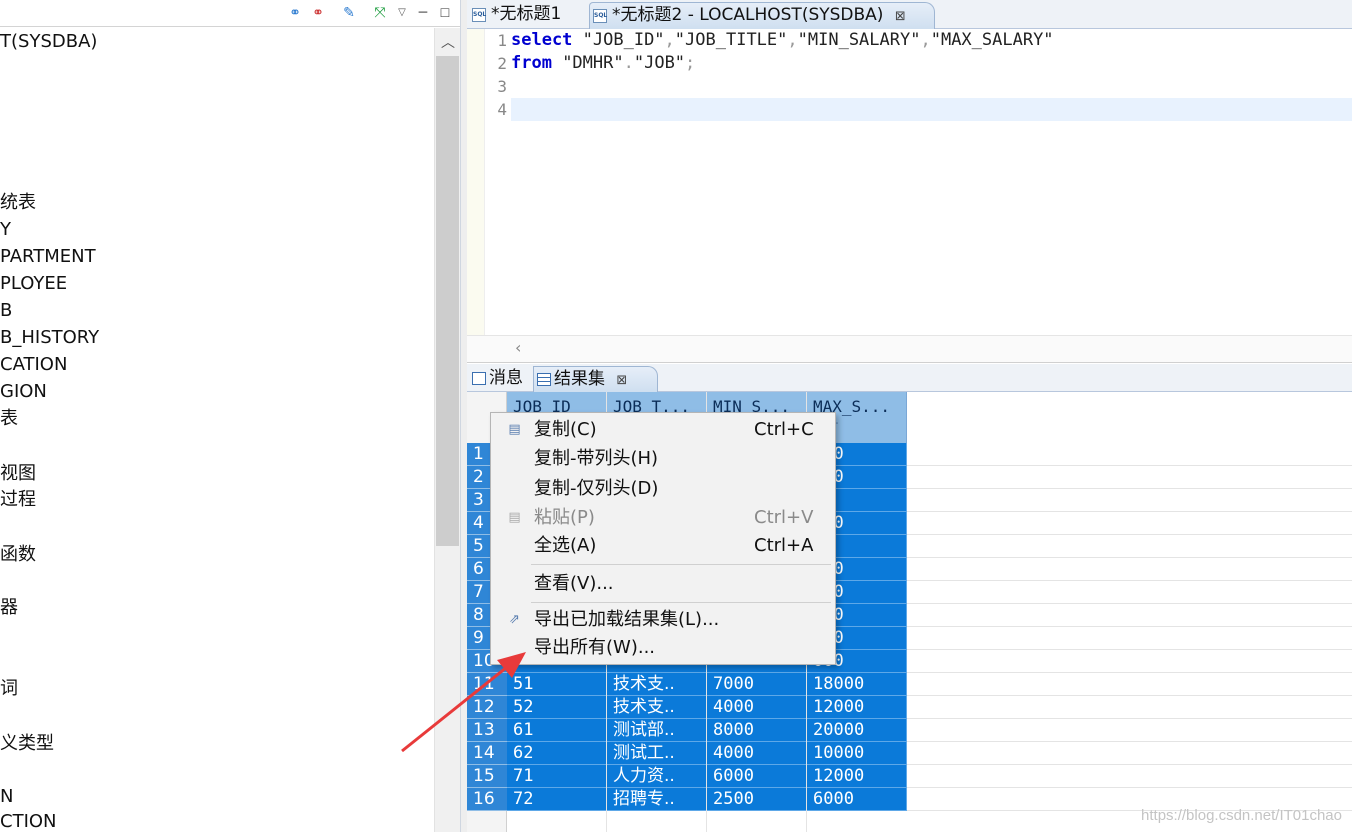 The height and width of the screenshot is (832, 1352). Describe the element at coordinates (587, 63) in the screenshot. I see `sql-identifier: "DMHR"` at that location.